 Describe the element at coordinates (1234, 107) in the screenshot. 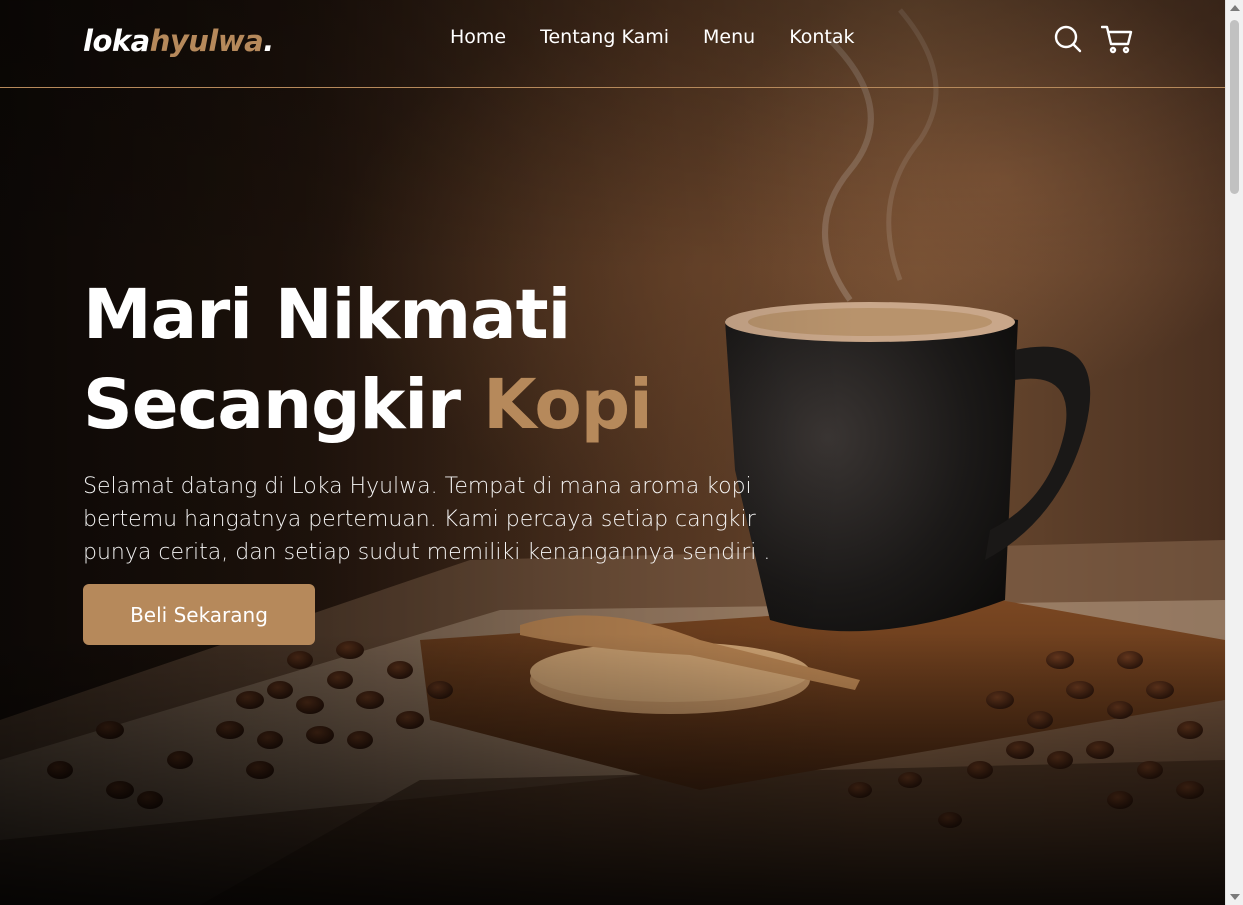

I see `scrollbar-thumb` at that location.